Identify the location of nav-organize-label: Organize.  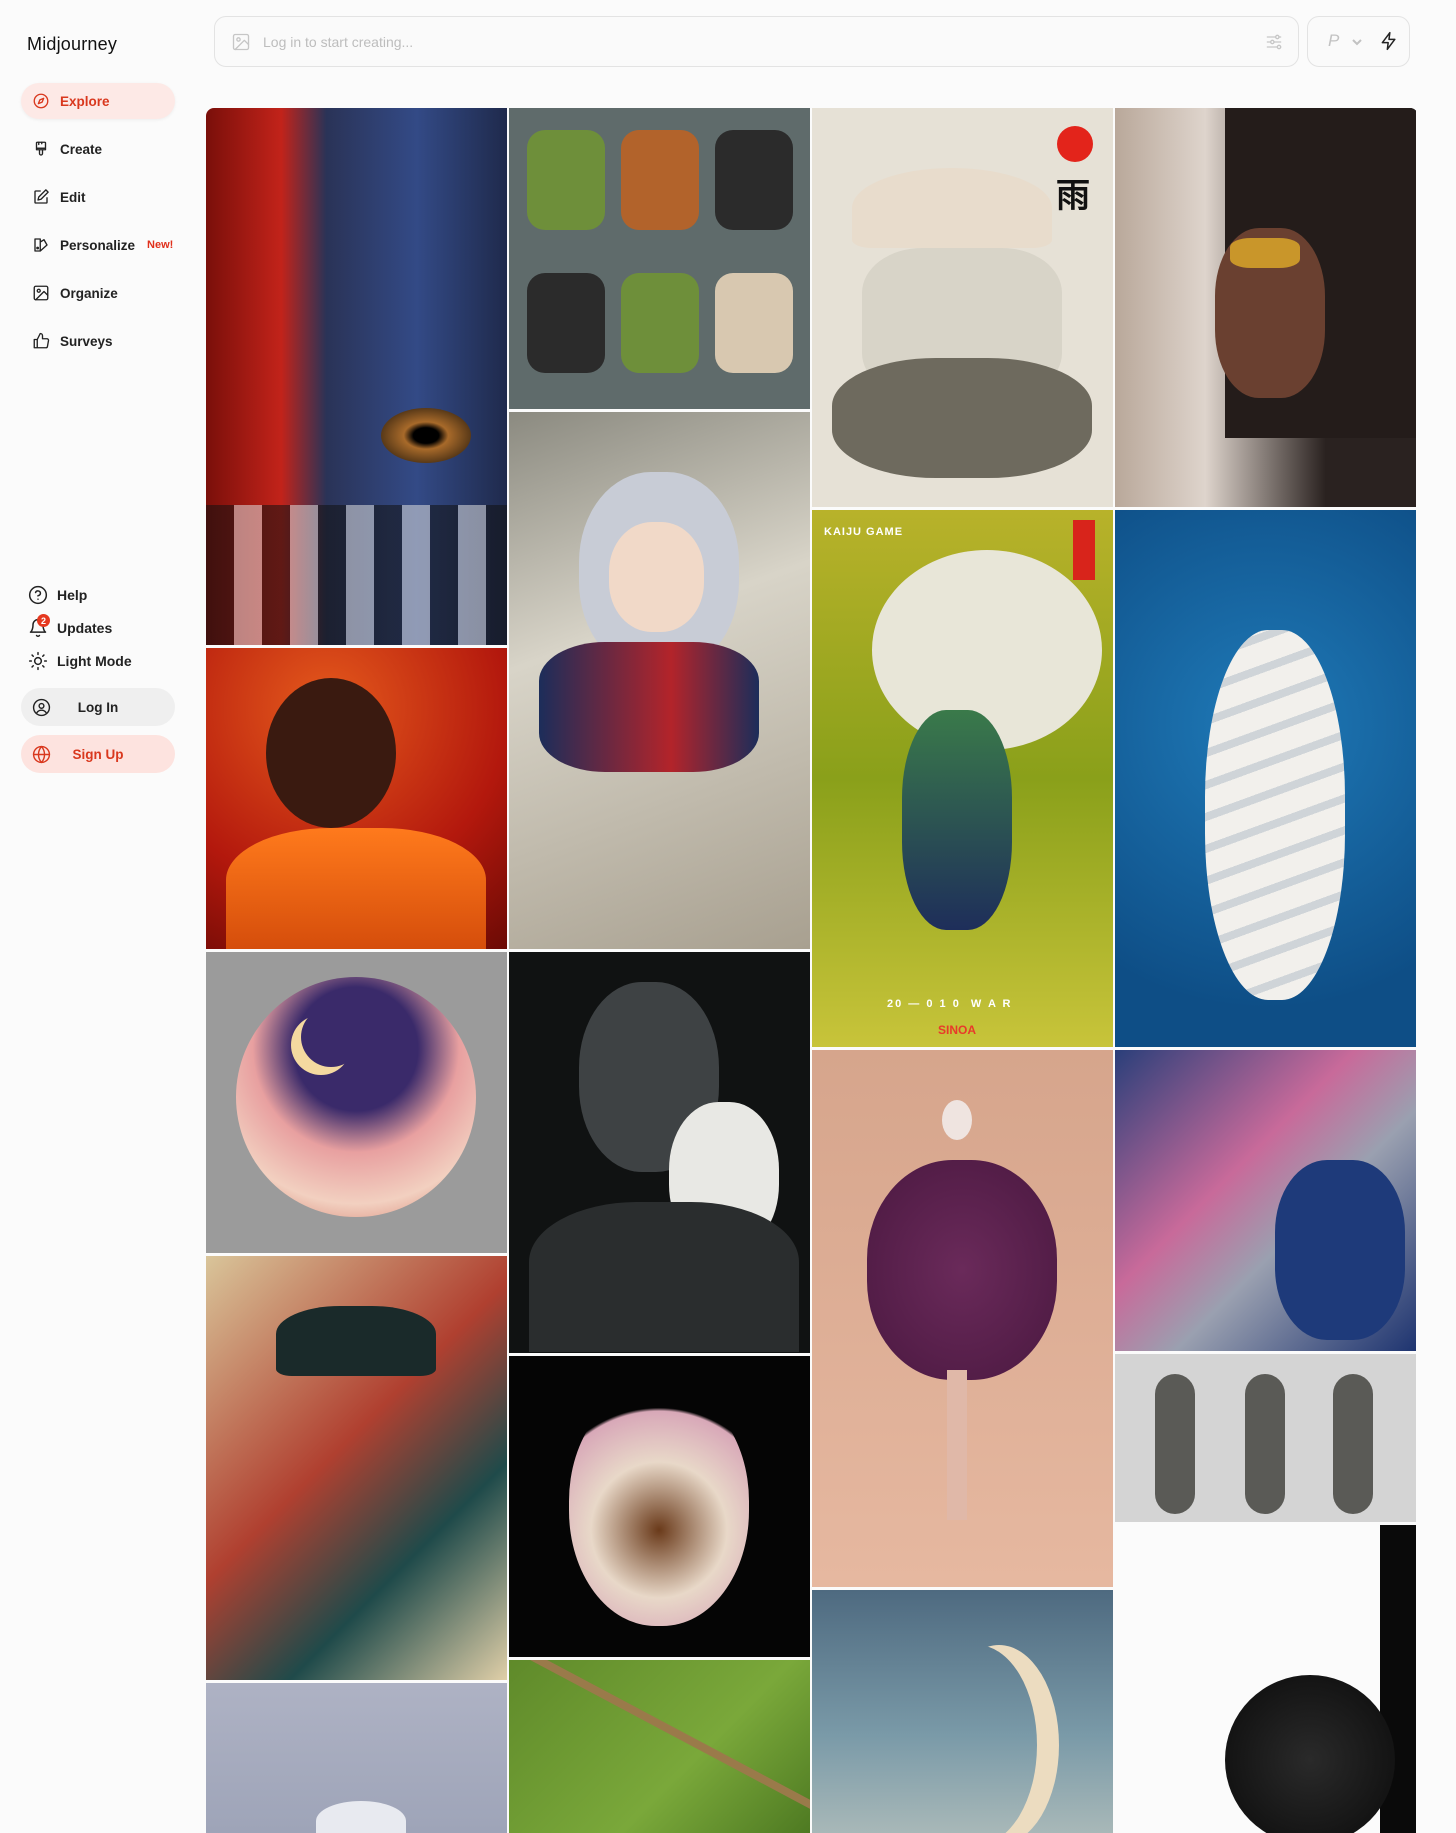
(89, 293).